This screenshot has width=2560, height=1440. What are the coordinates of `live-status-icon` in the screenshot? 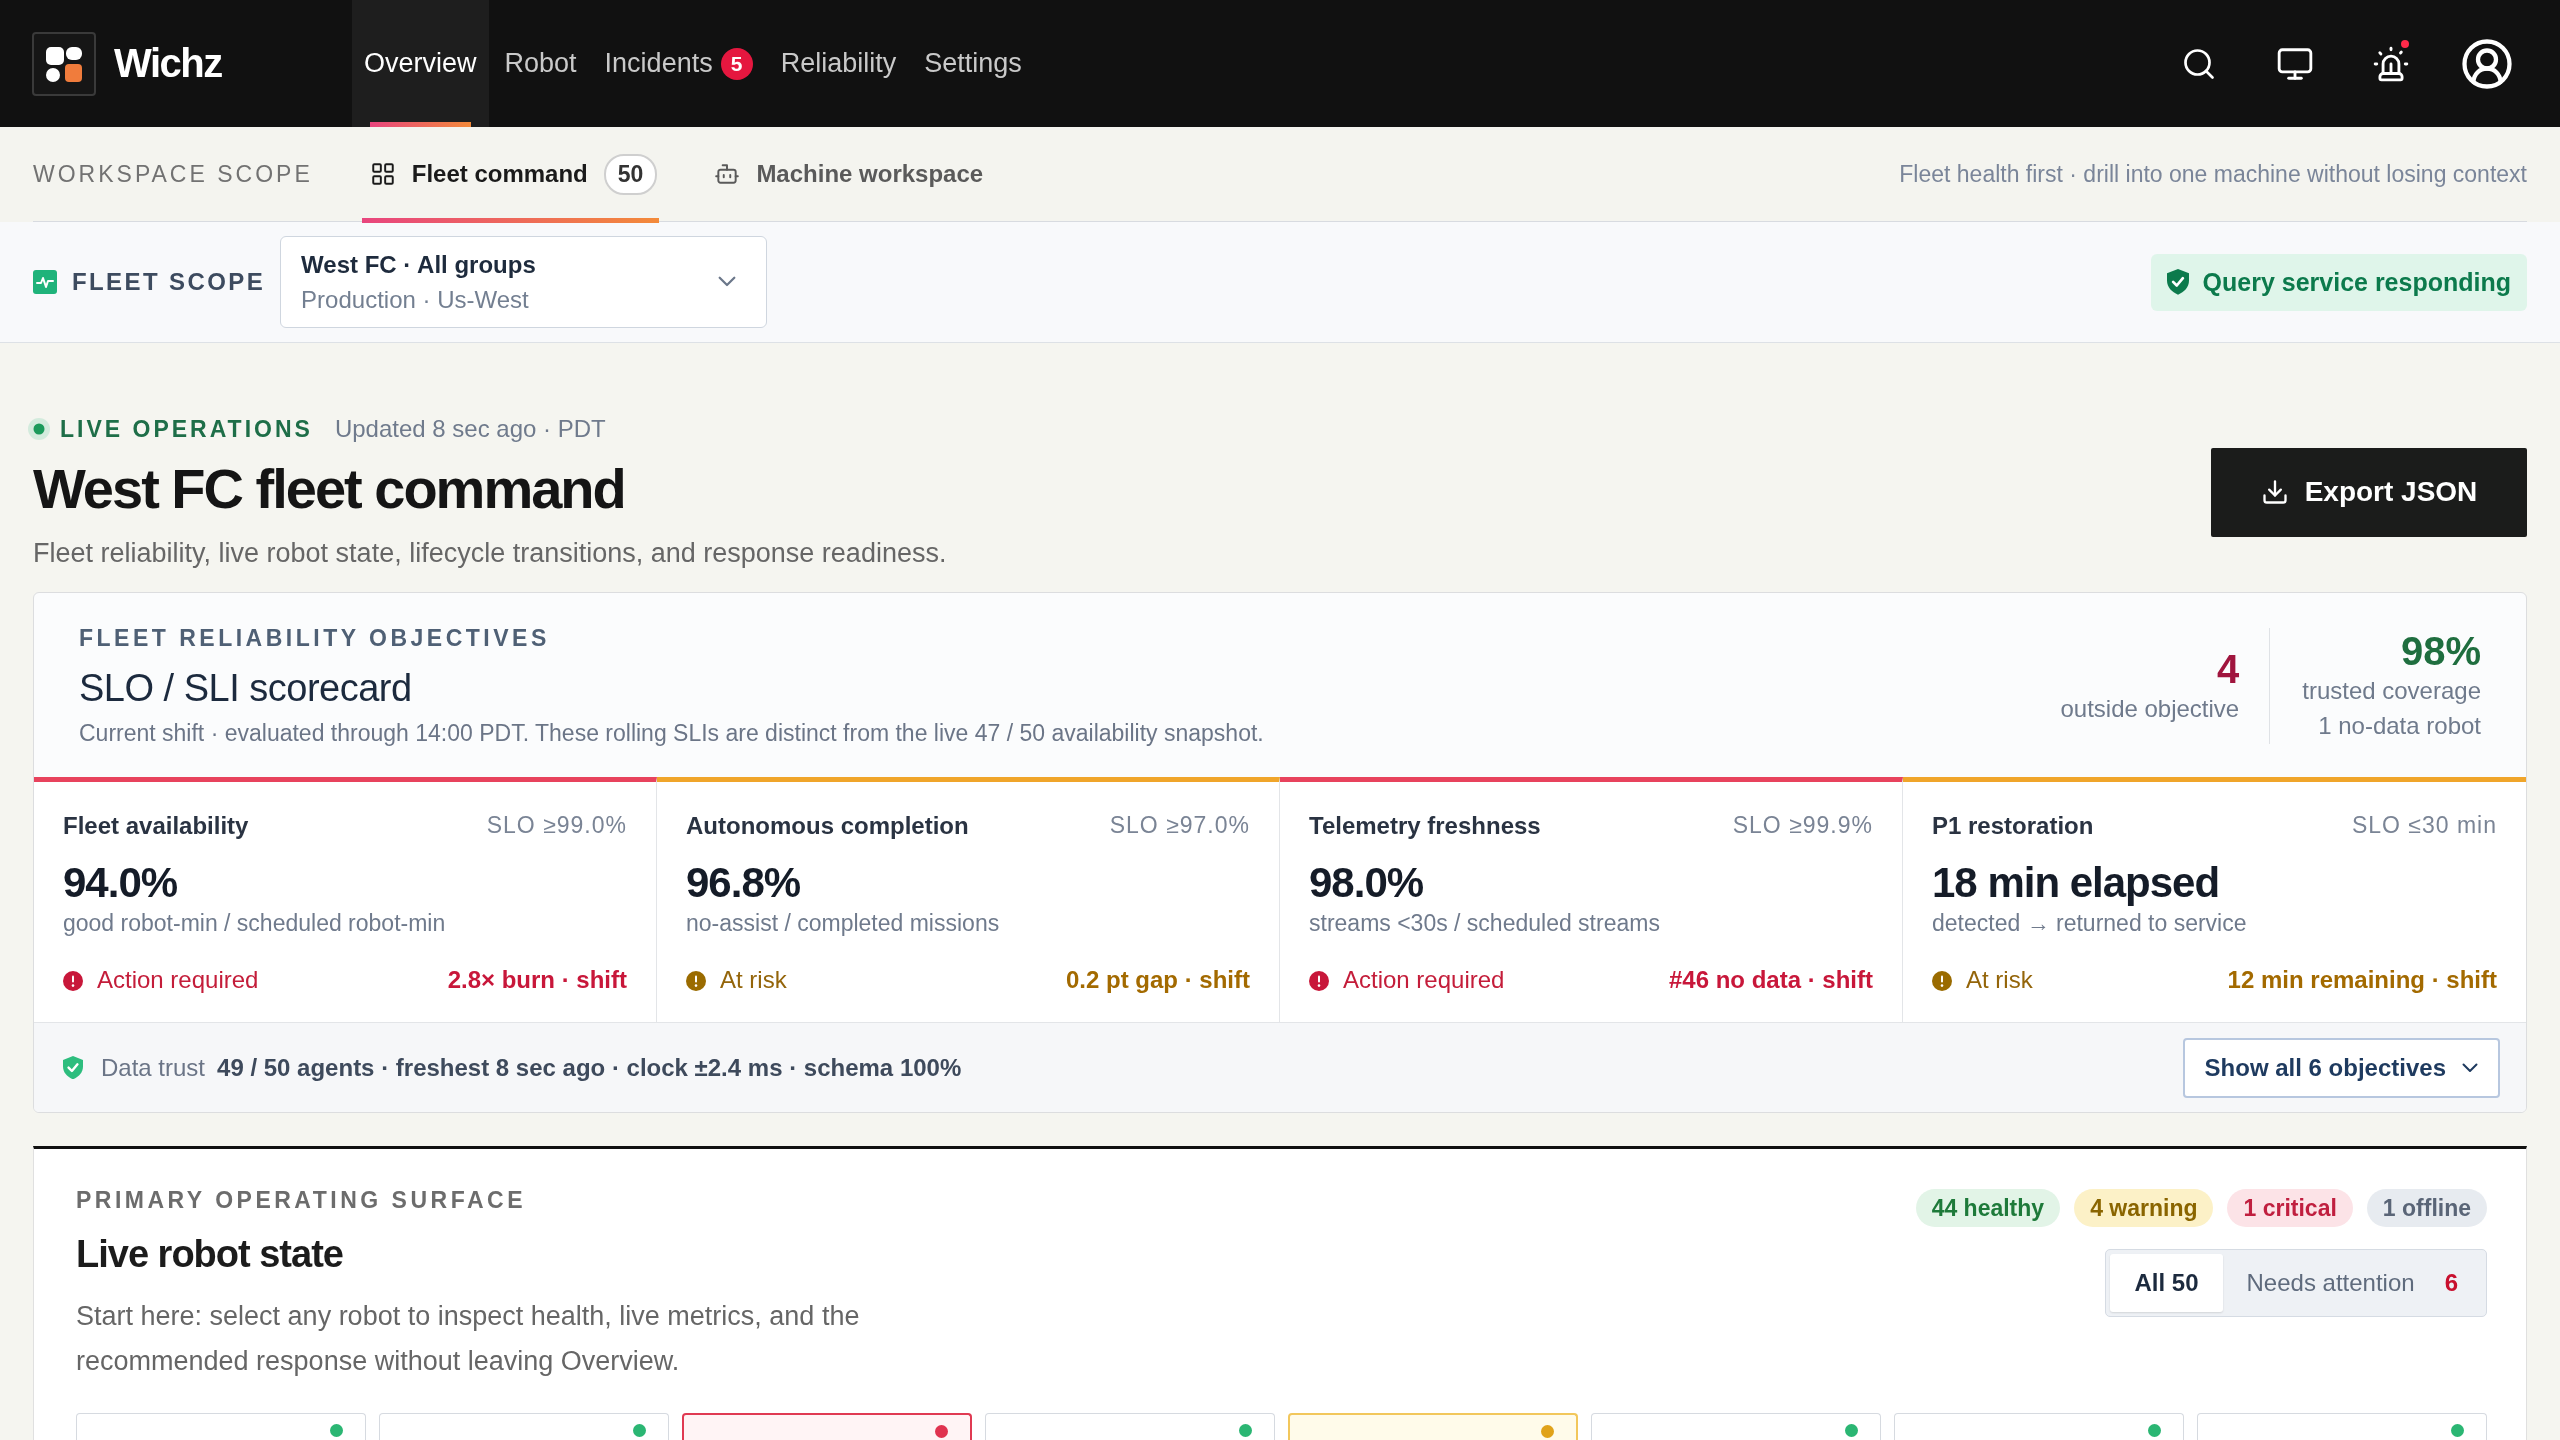 It's located at (39, 429).